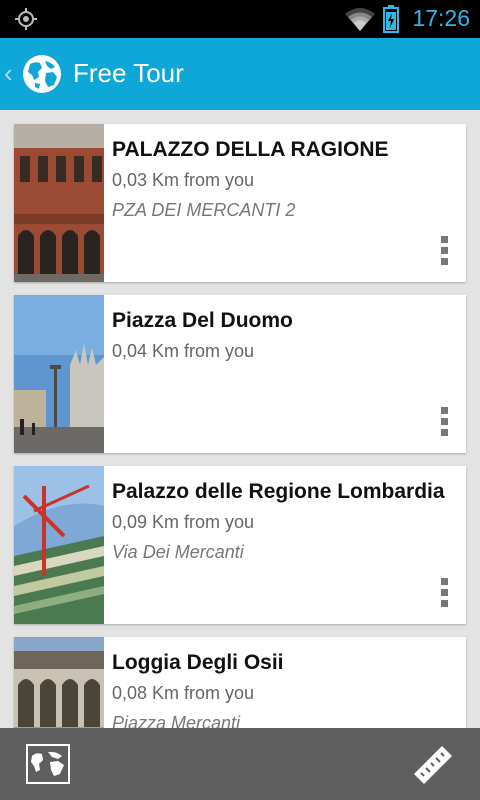 Image resolution: width=480 pixels, height=800 pixels. Describe the element at coordinates (178, 552) in the screenshot. I see `place-address: Via Dei Mercanti` at that location.